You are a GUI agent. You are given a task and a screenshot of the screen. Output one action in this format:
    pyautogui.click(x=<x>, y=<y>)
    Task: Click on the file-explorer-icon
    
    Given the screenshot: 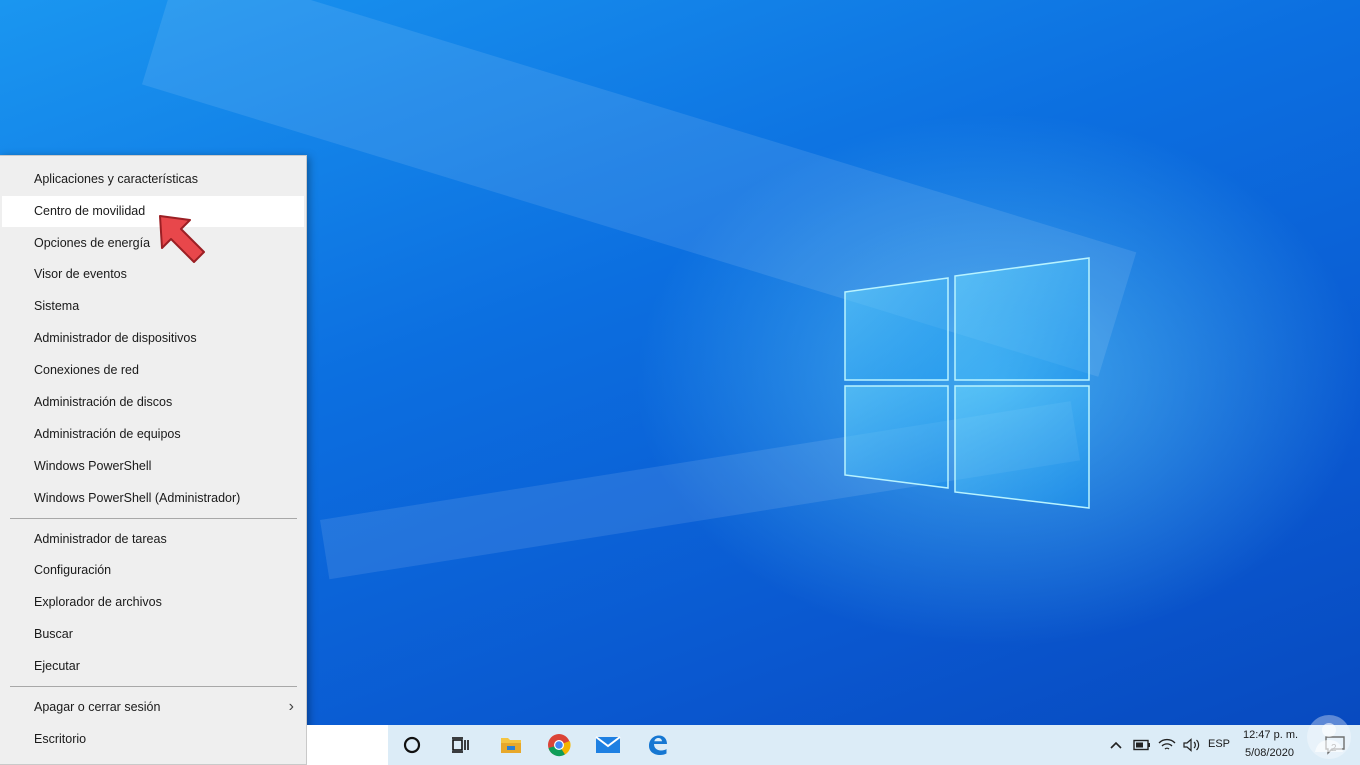 What is the action you would take?
    pyautogui.click(x=511, y=745)
    